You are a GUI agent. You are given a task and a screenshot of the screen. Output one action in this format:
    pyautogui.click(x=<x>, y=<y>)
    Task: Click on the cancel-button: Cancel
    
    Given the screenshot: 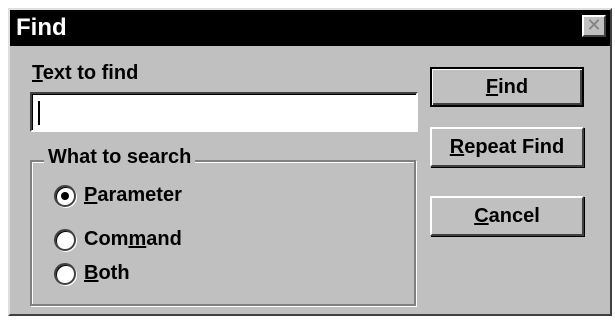 What is the action you would take?
    pyautogui.click(x=507, y=216)
    